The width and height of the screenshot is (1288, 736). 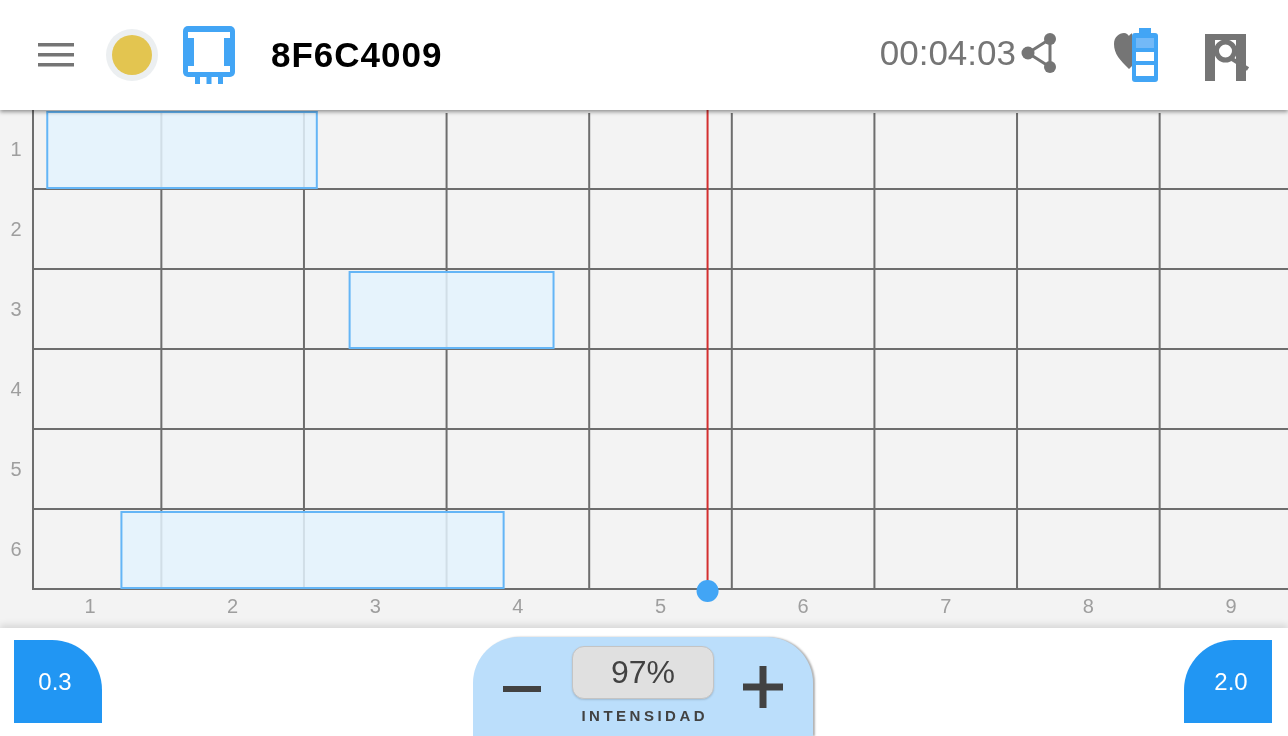 I want to click on column-label: 9, so click(x=1231, y=606).